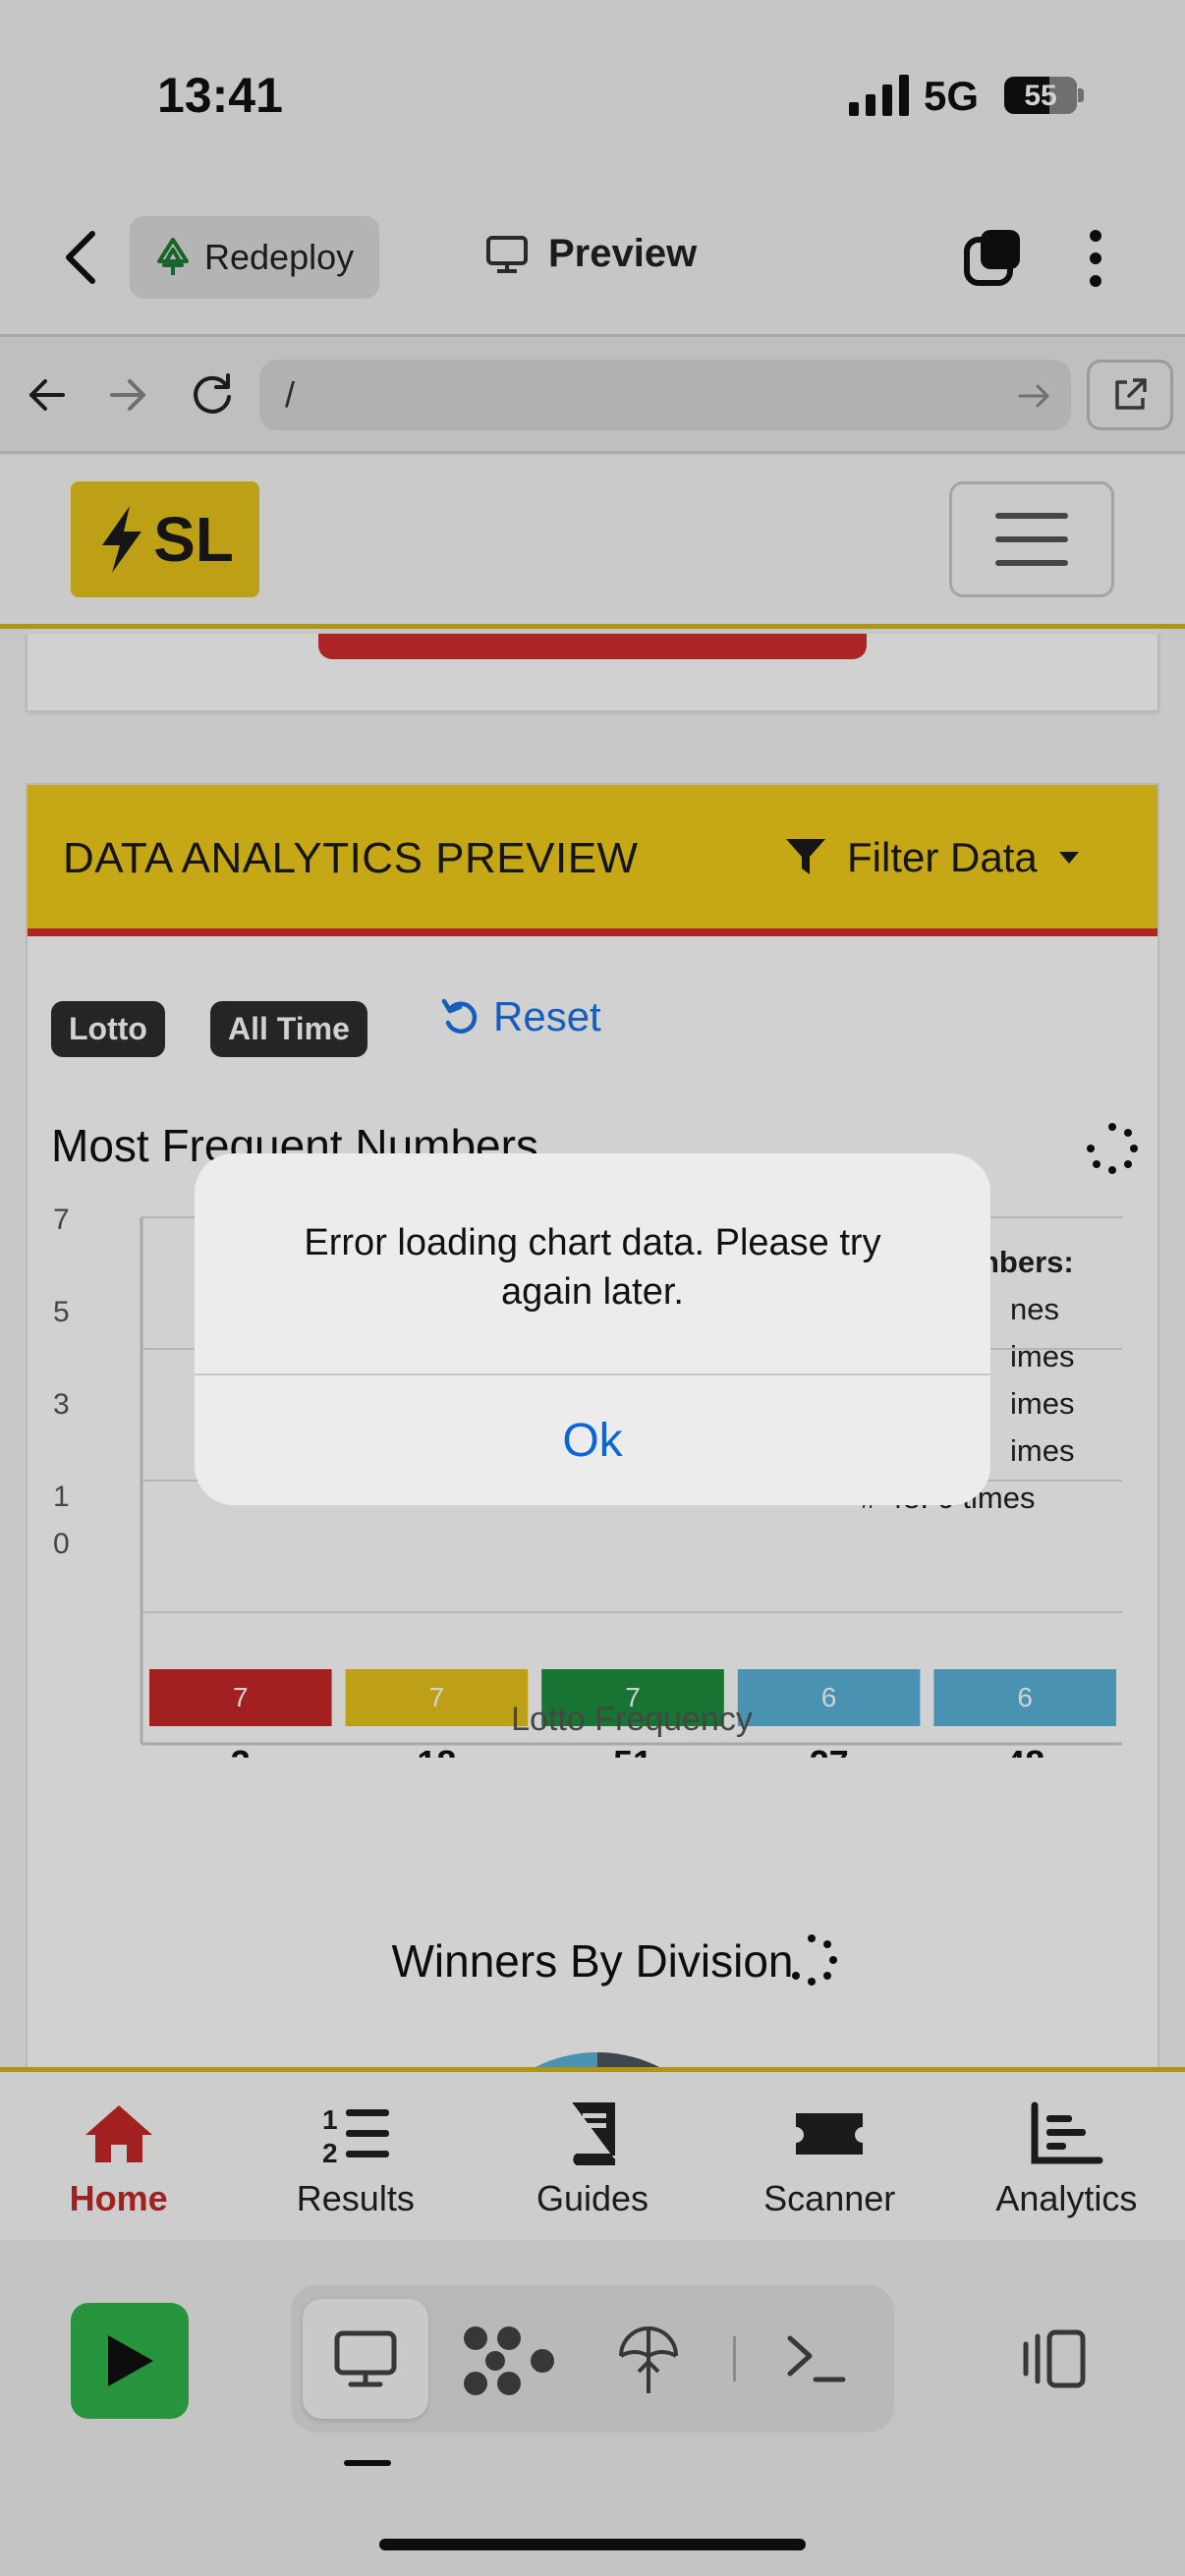  I want to click on alert-ok-button: Ok, so click(592, 1440).